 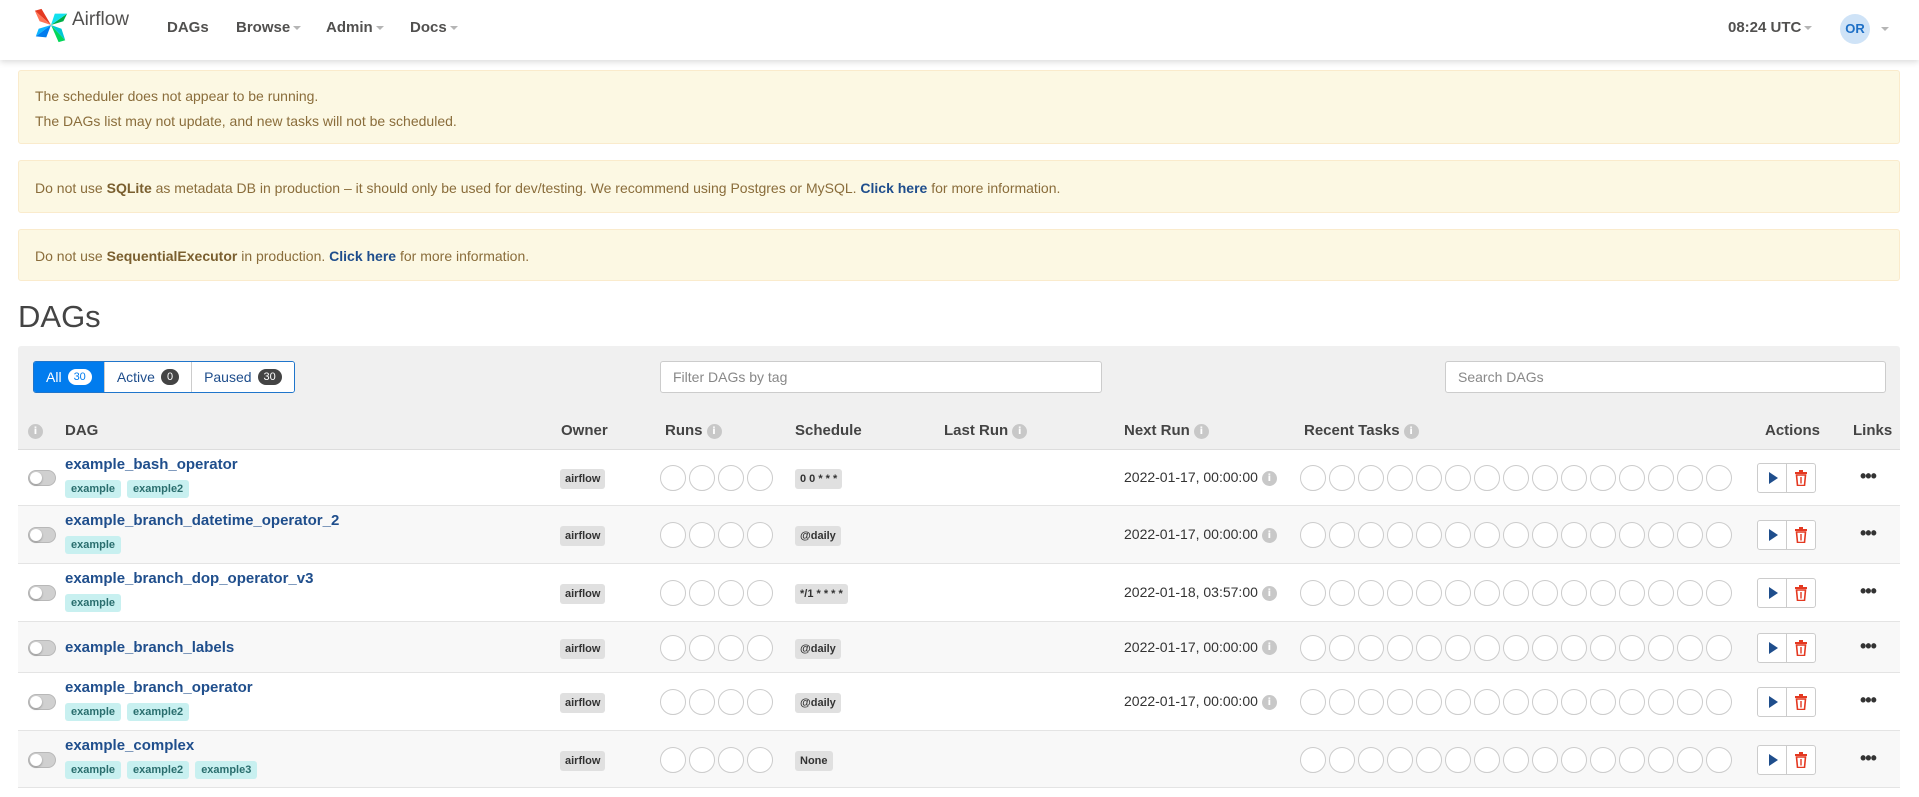 What do you see at coordinates (1855, 29) in the screenshot?
I see `user-avatar: OR` at bounding box center [1855, 29].